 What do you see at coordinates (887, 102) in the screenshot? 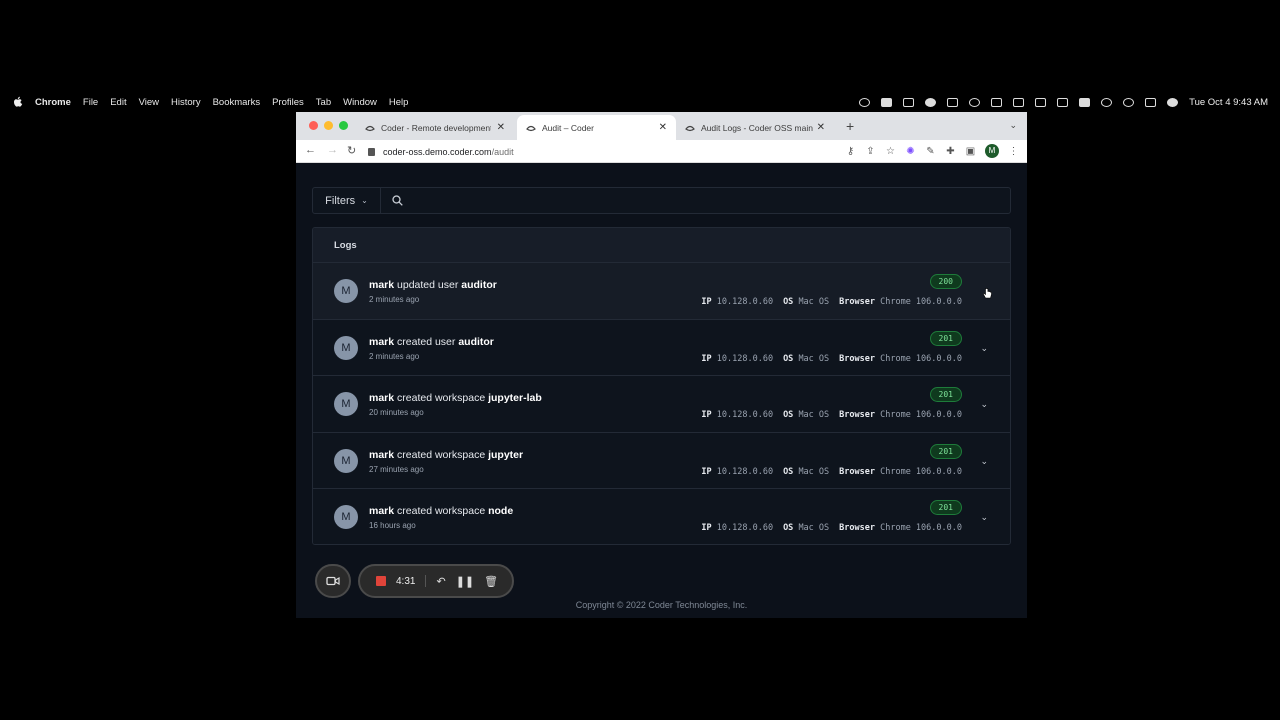
I see `screen-record-icon` at bounding box center [887, 102].